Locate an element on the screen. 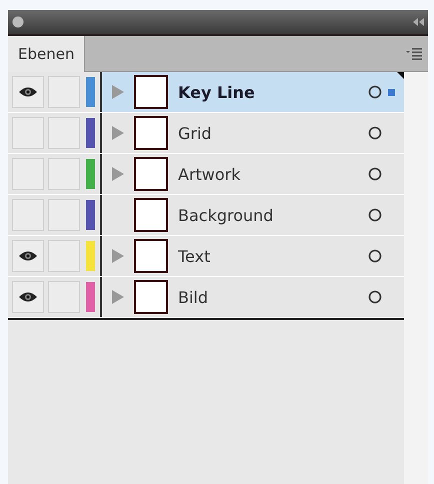 This screenshot has width=434, height=484. collapse-icon is located at coordinates (418, 22).